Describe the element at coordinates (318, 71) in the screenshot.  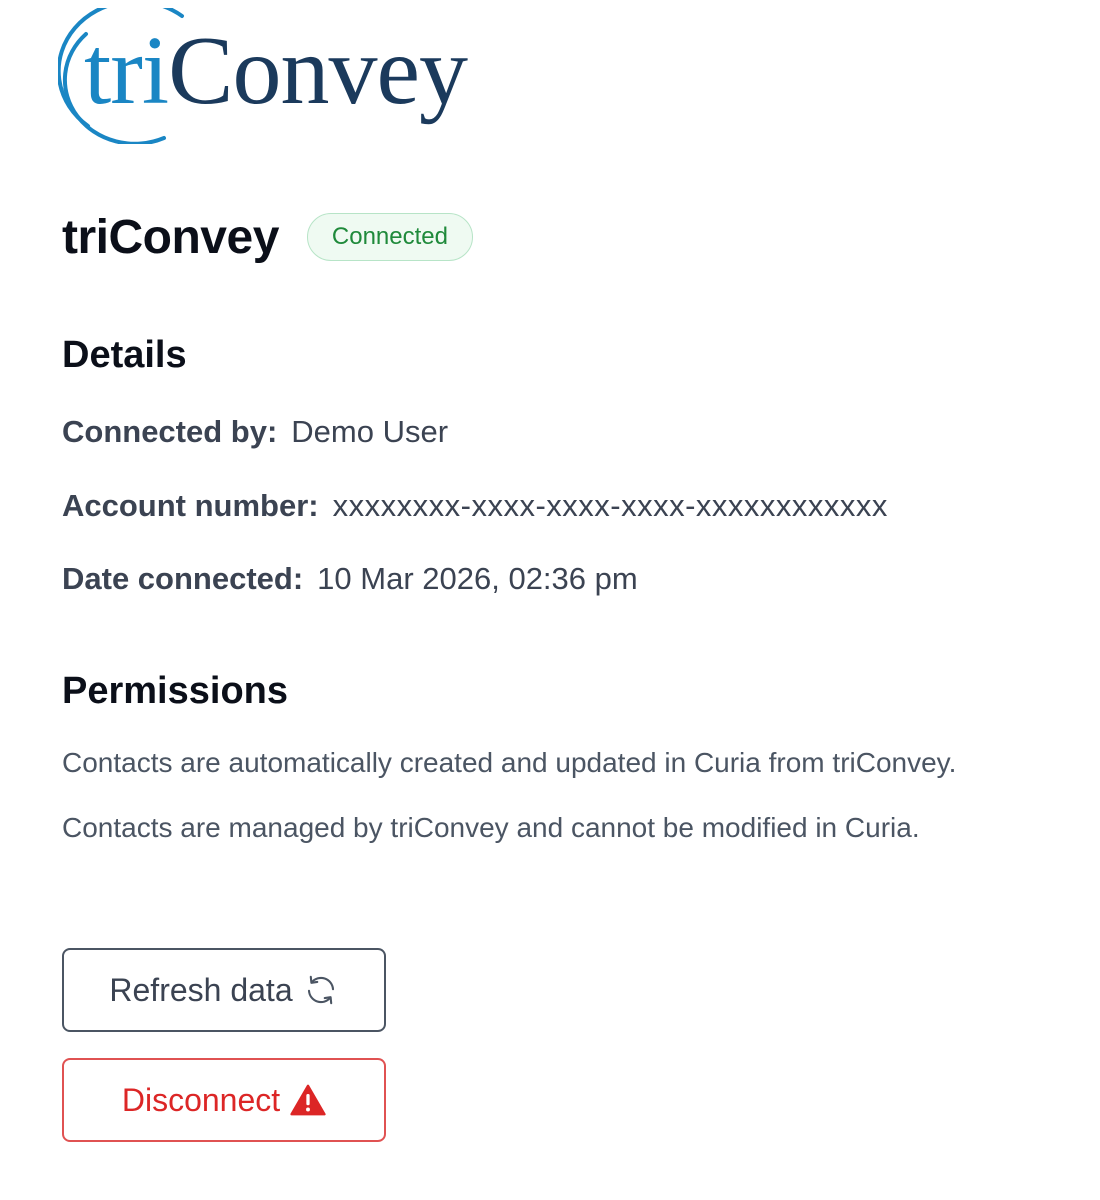
I see `logo-convey: Convey` at that location.